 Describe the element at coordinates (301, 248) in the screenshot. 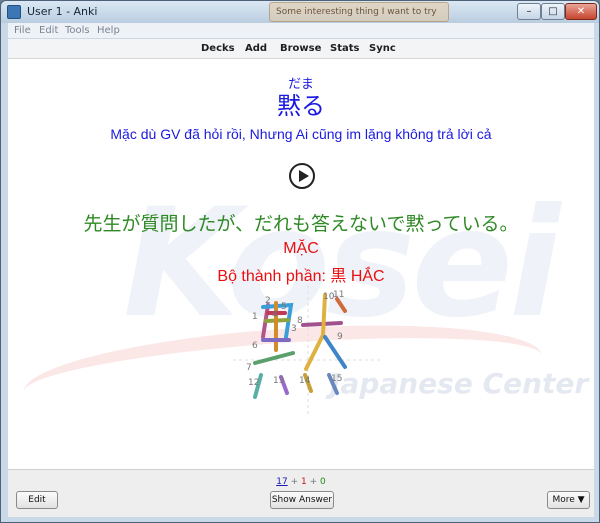

I see `han-viet-reading: MẶC` at that location.